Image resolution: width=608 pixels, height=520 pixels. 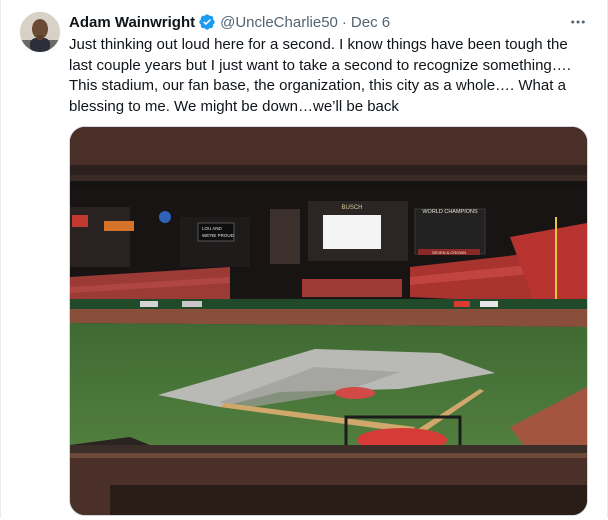 What do you see at coordinates (450, 212) in the screenshot?
I see `world-champions-sign: WORLD CHAMPIONS` at bounding box center [450, 212].